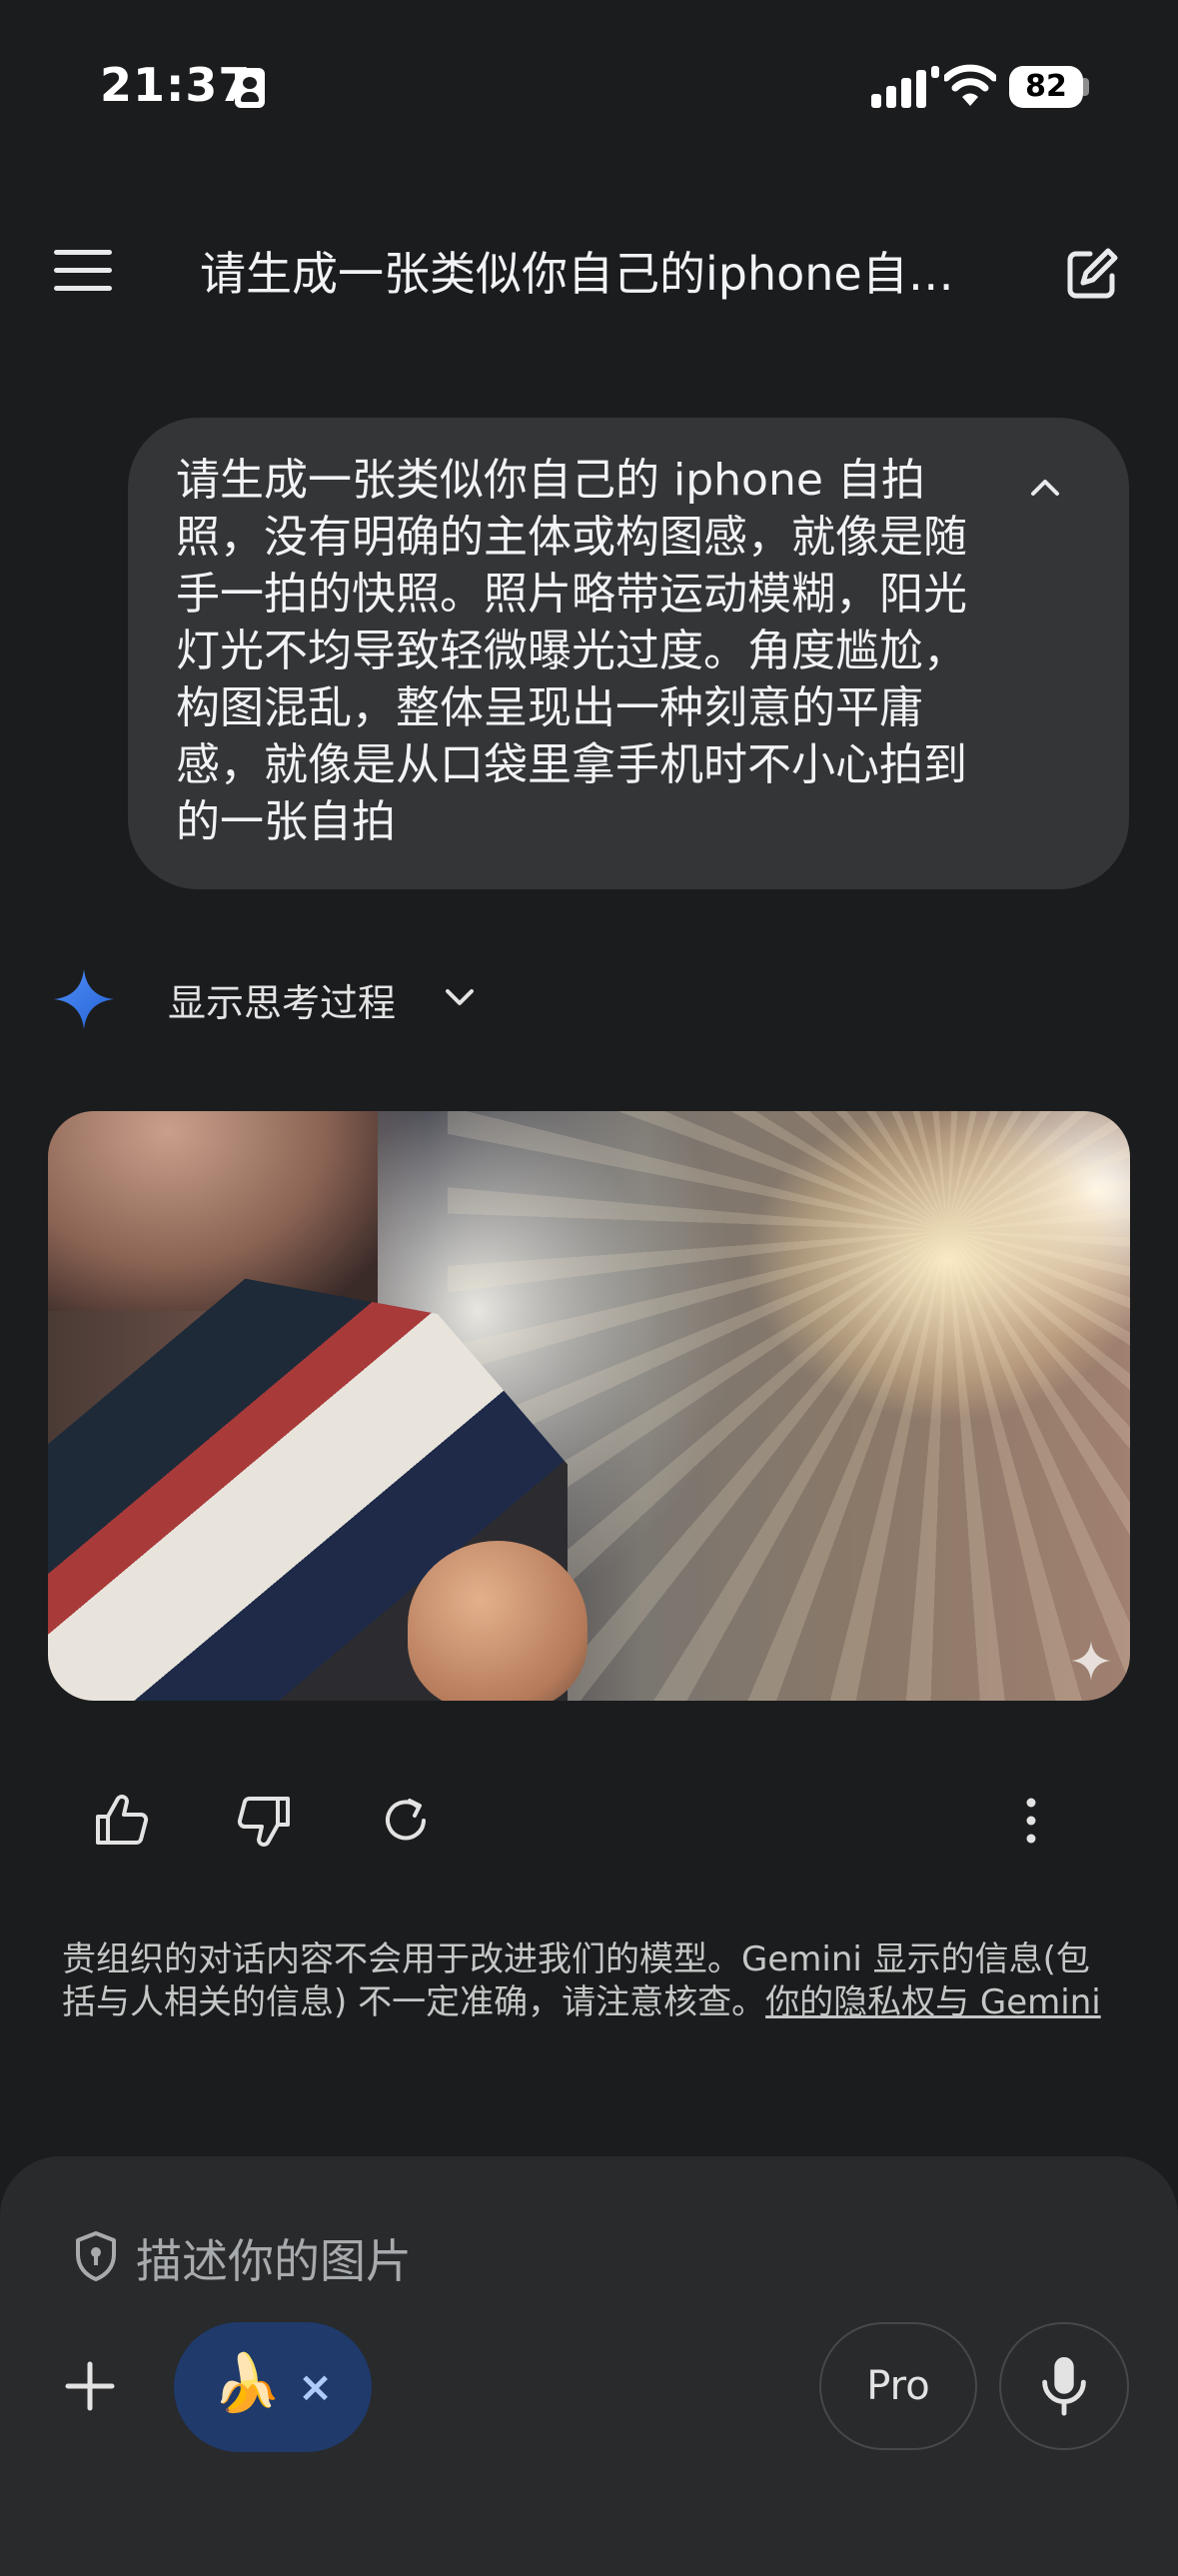 The height and width of the screenshot is (2576, 1178). Describe the element at coordinates (898, 2386) in the screenshot. I see `pro-model-button: Pro` at that location.